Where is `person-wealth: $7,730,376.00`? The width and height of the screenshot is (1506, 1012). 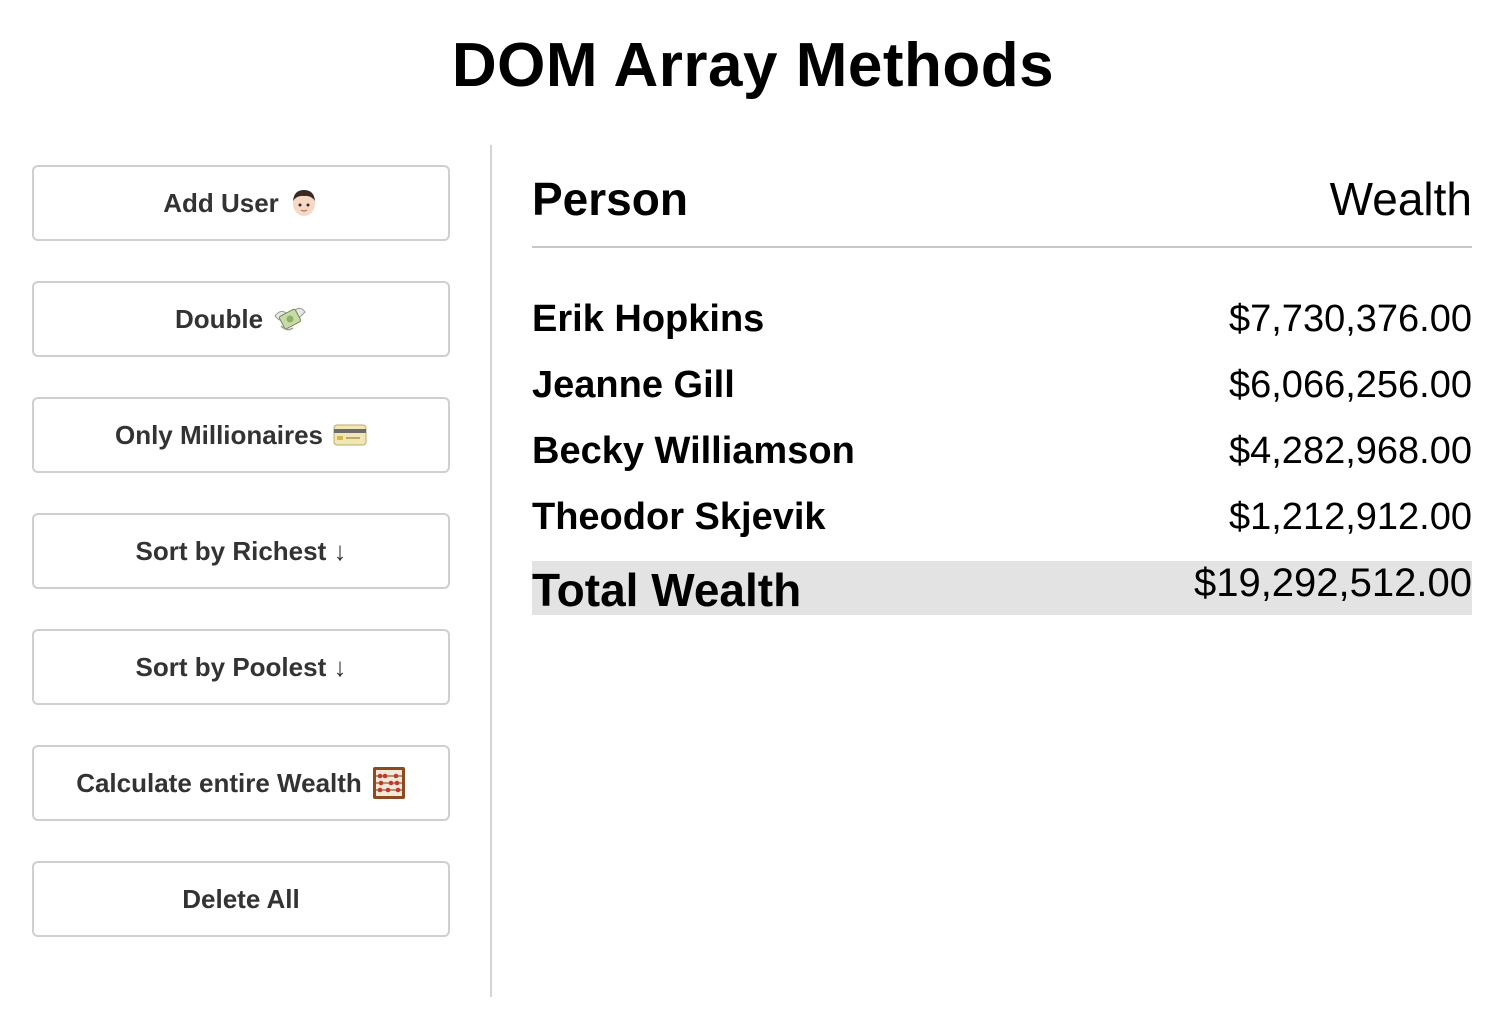 person-wealth: $7,730,376.00 is located at coordinates (1350, 318).